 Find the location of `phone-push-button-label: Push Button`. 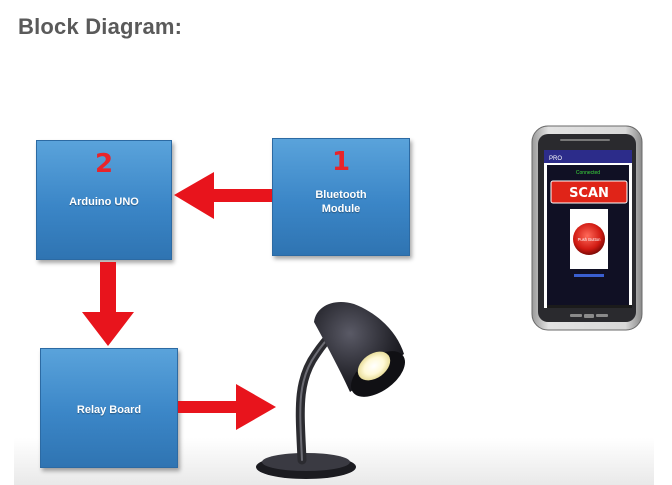

phone-push-button-label: Push Button is located at coordinates (589, 239).